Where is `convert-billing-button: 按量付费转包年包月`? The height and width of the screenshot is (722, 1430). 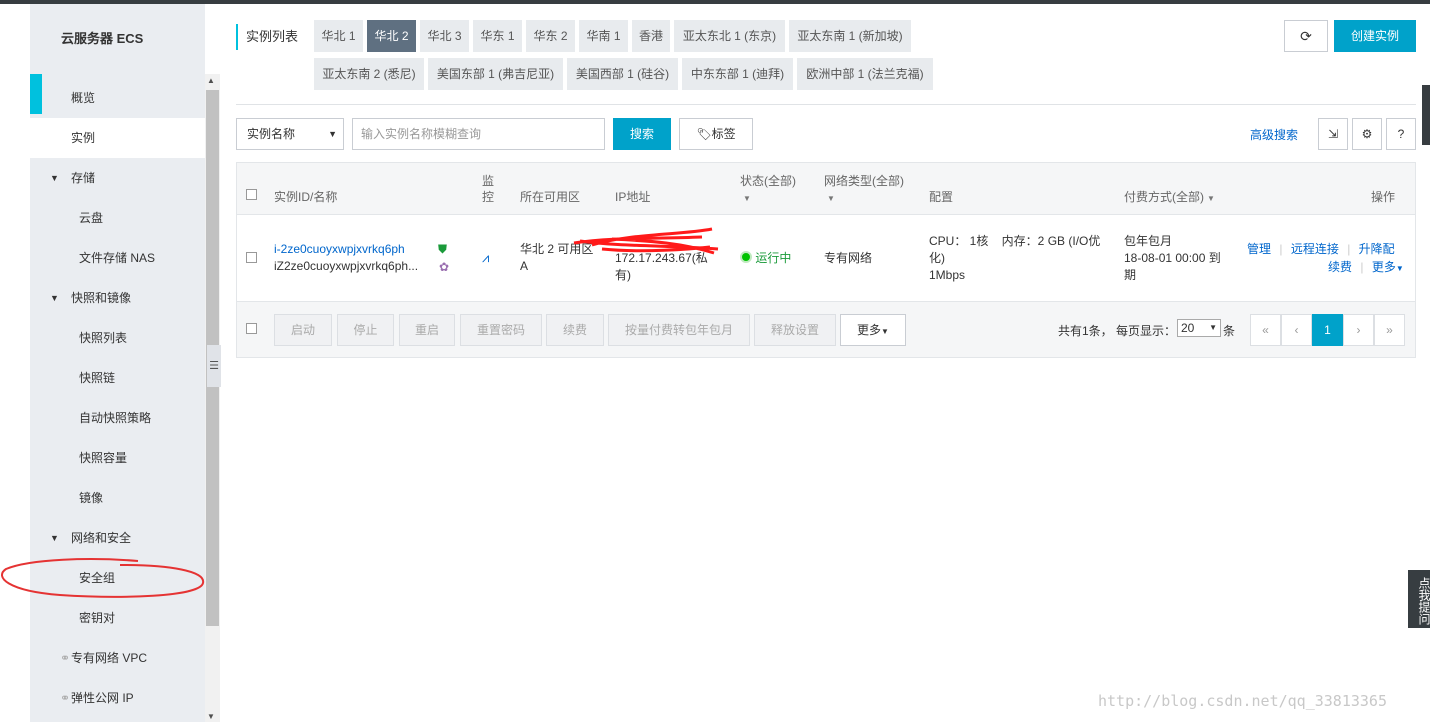 convert-billing-button: 按量付费转包年包月 is located at coordinates (679, 330).